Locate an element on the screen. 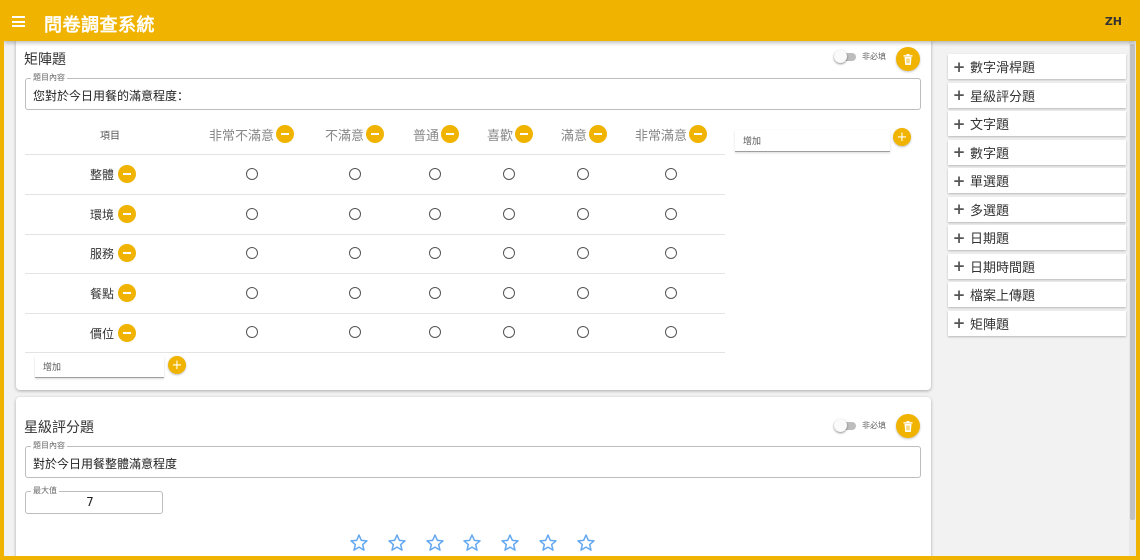  row-label-text: 整體 is located at coordinates (101, 174).